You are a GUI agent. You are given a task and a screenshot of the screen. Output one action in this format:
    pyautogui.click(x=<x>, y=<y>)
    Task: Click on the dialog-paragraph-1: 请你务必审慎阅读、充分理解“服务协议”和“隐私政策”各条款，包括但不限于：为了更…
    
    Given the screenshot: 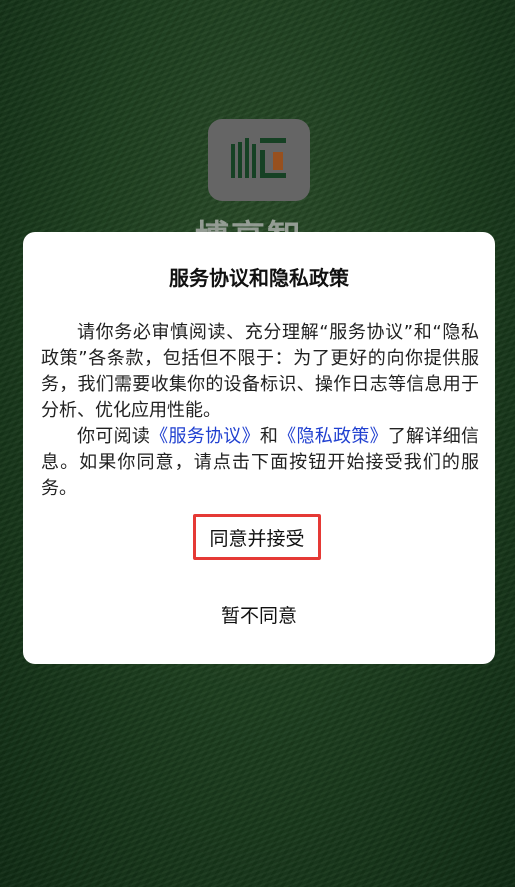 What is the action you would take?
    pyautogui.click(x=260, y=371)
    